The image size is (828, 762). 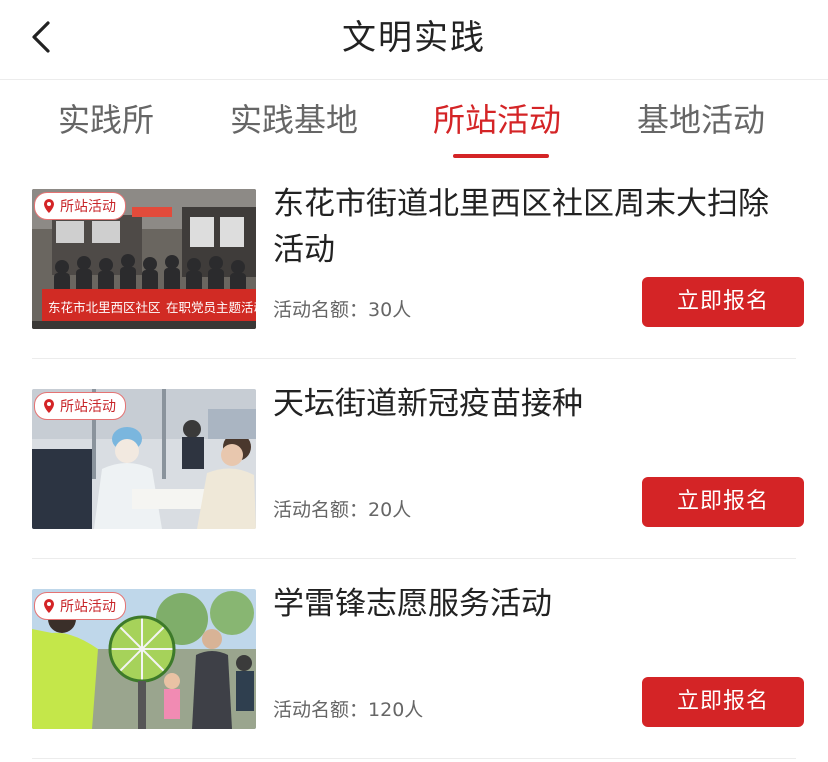 What do you see at coordinates (497, 120) in the screenshot?
I see `tab-station-activities: 所站活动` at bounding box center [497, 120].